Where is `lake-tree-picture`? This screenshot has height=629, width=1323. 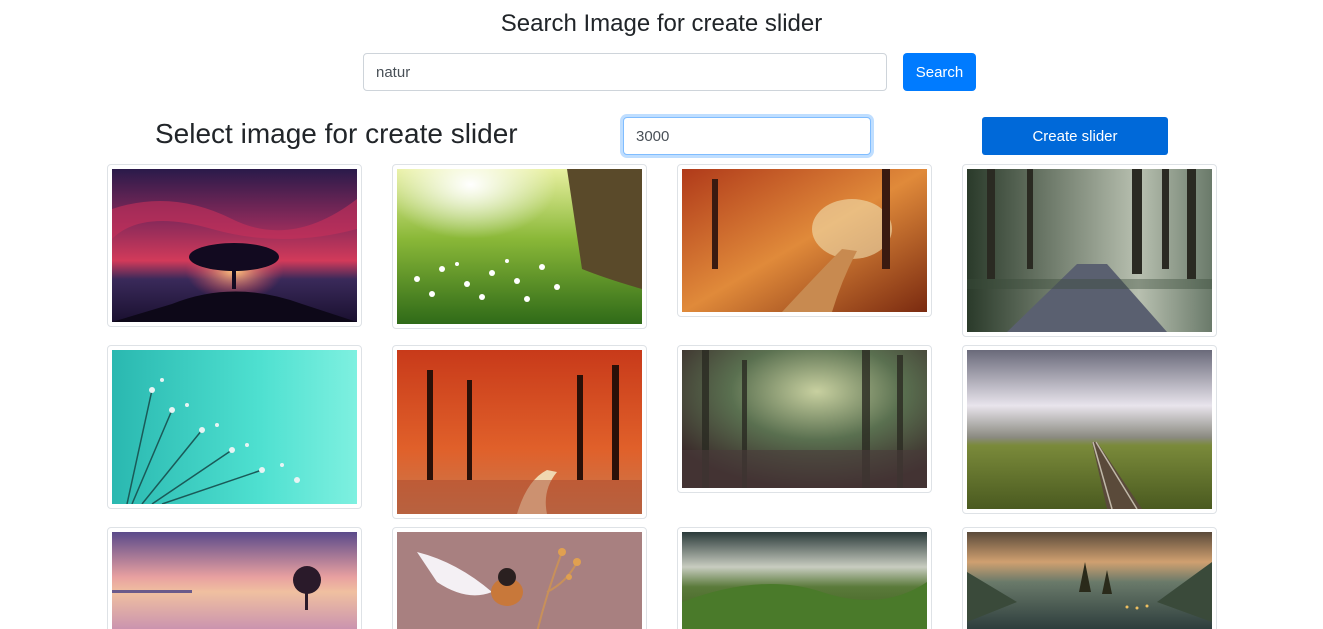
lake-tree-picture is located at coordinates (234, 580).